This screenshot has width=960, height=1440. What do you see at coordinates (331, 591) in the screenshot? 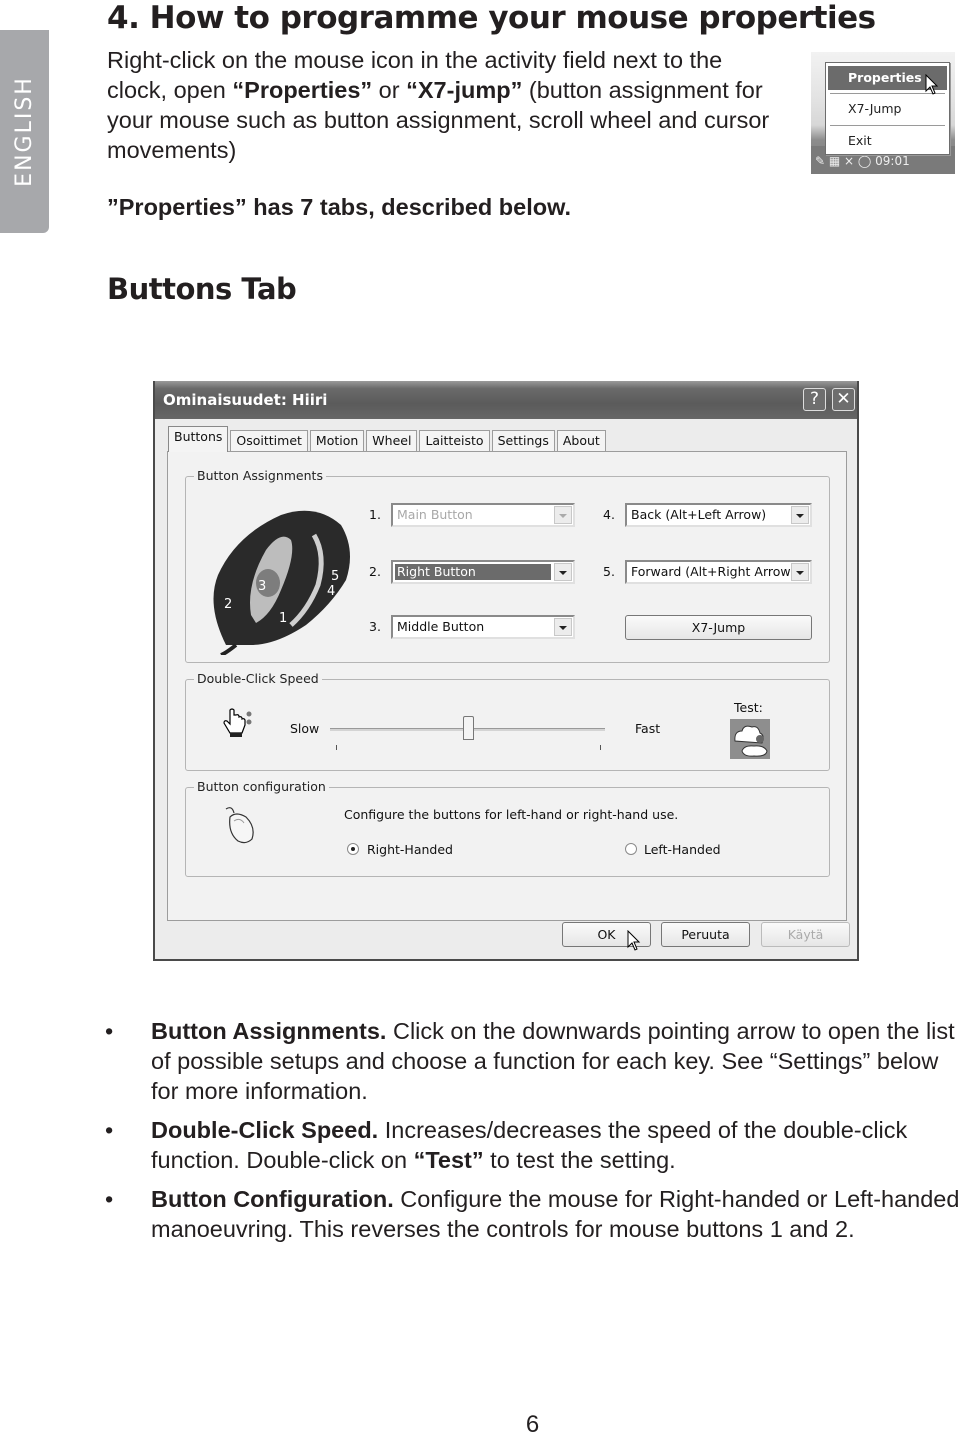
I see `mouse-label-4: 4` at bounding box center [331, 591].